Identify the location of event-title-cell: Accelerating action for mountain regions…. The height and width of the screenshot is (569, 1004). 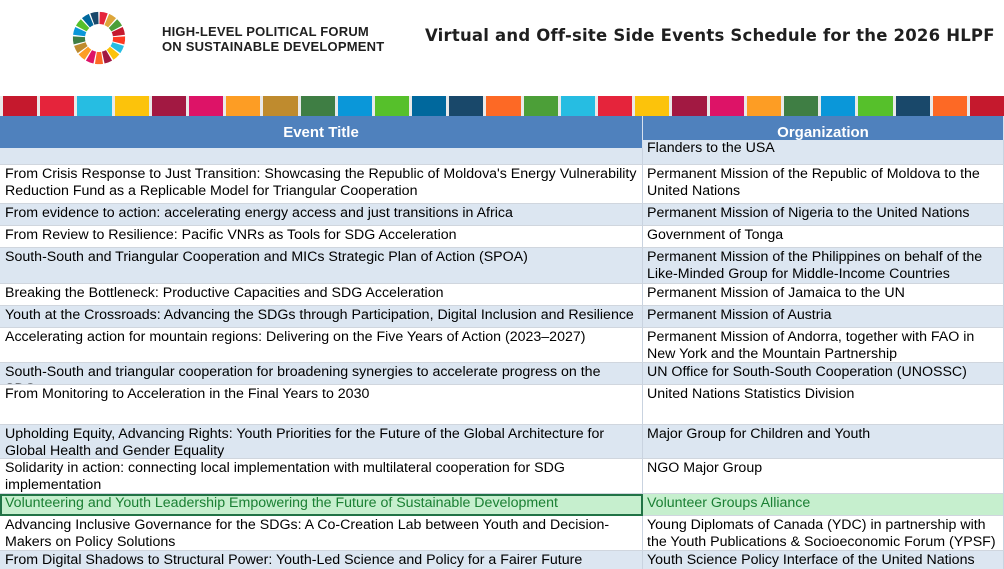
(321, 345).